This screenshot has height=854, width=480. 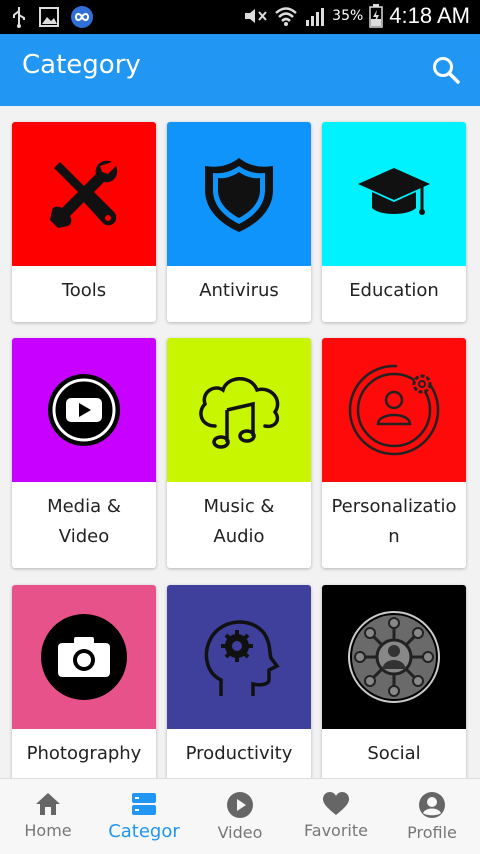 I want to click on nav-label: Categor, so click(x=144, y=831).